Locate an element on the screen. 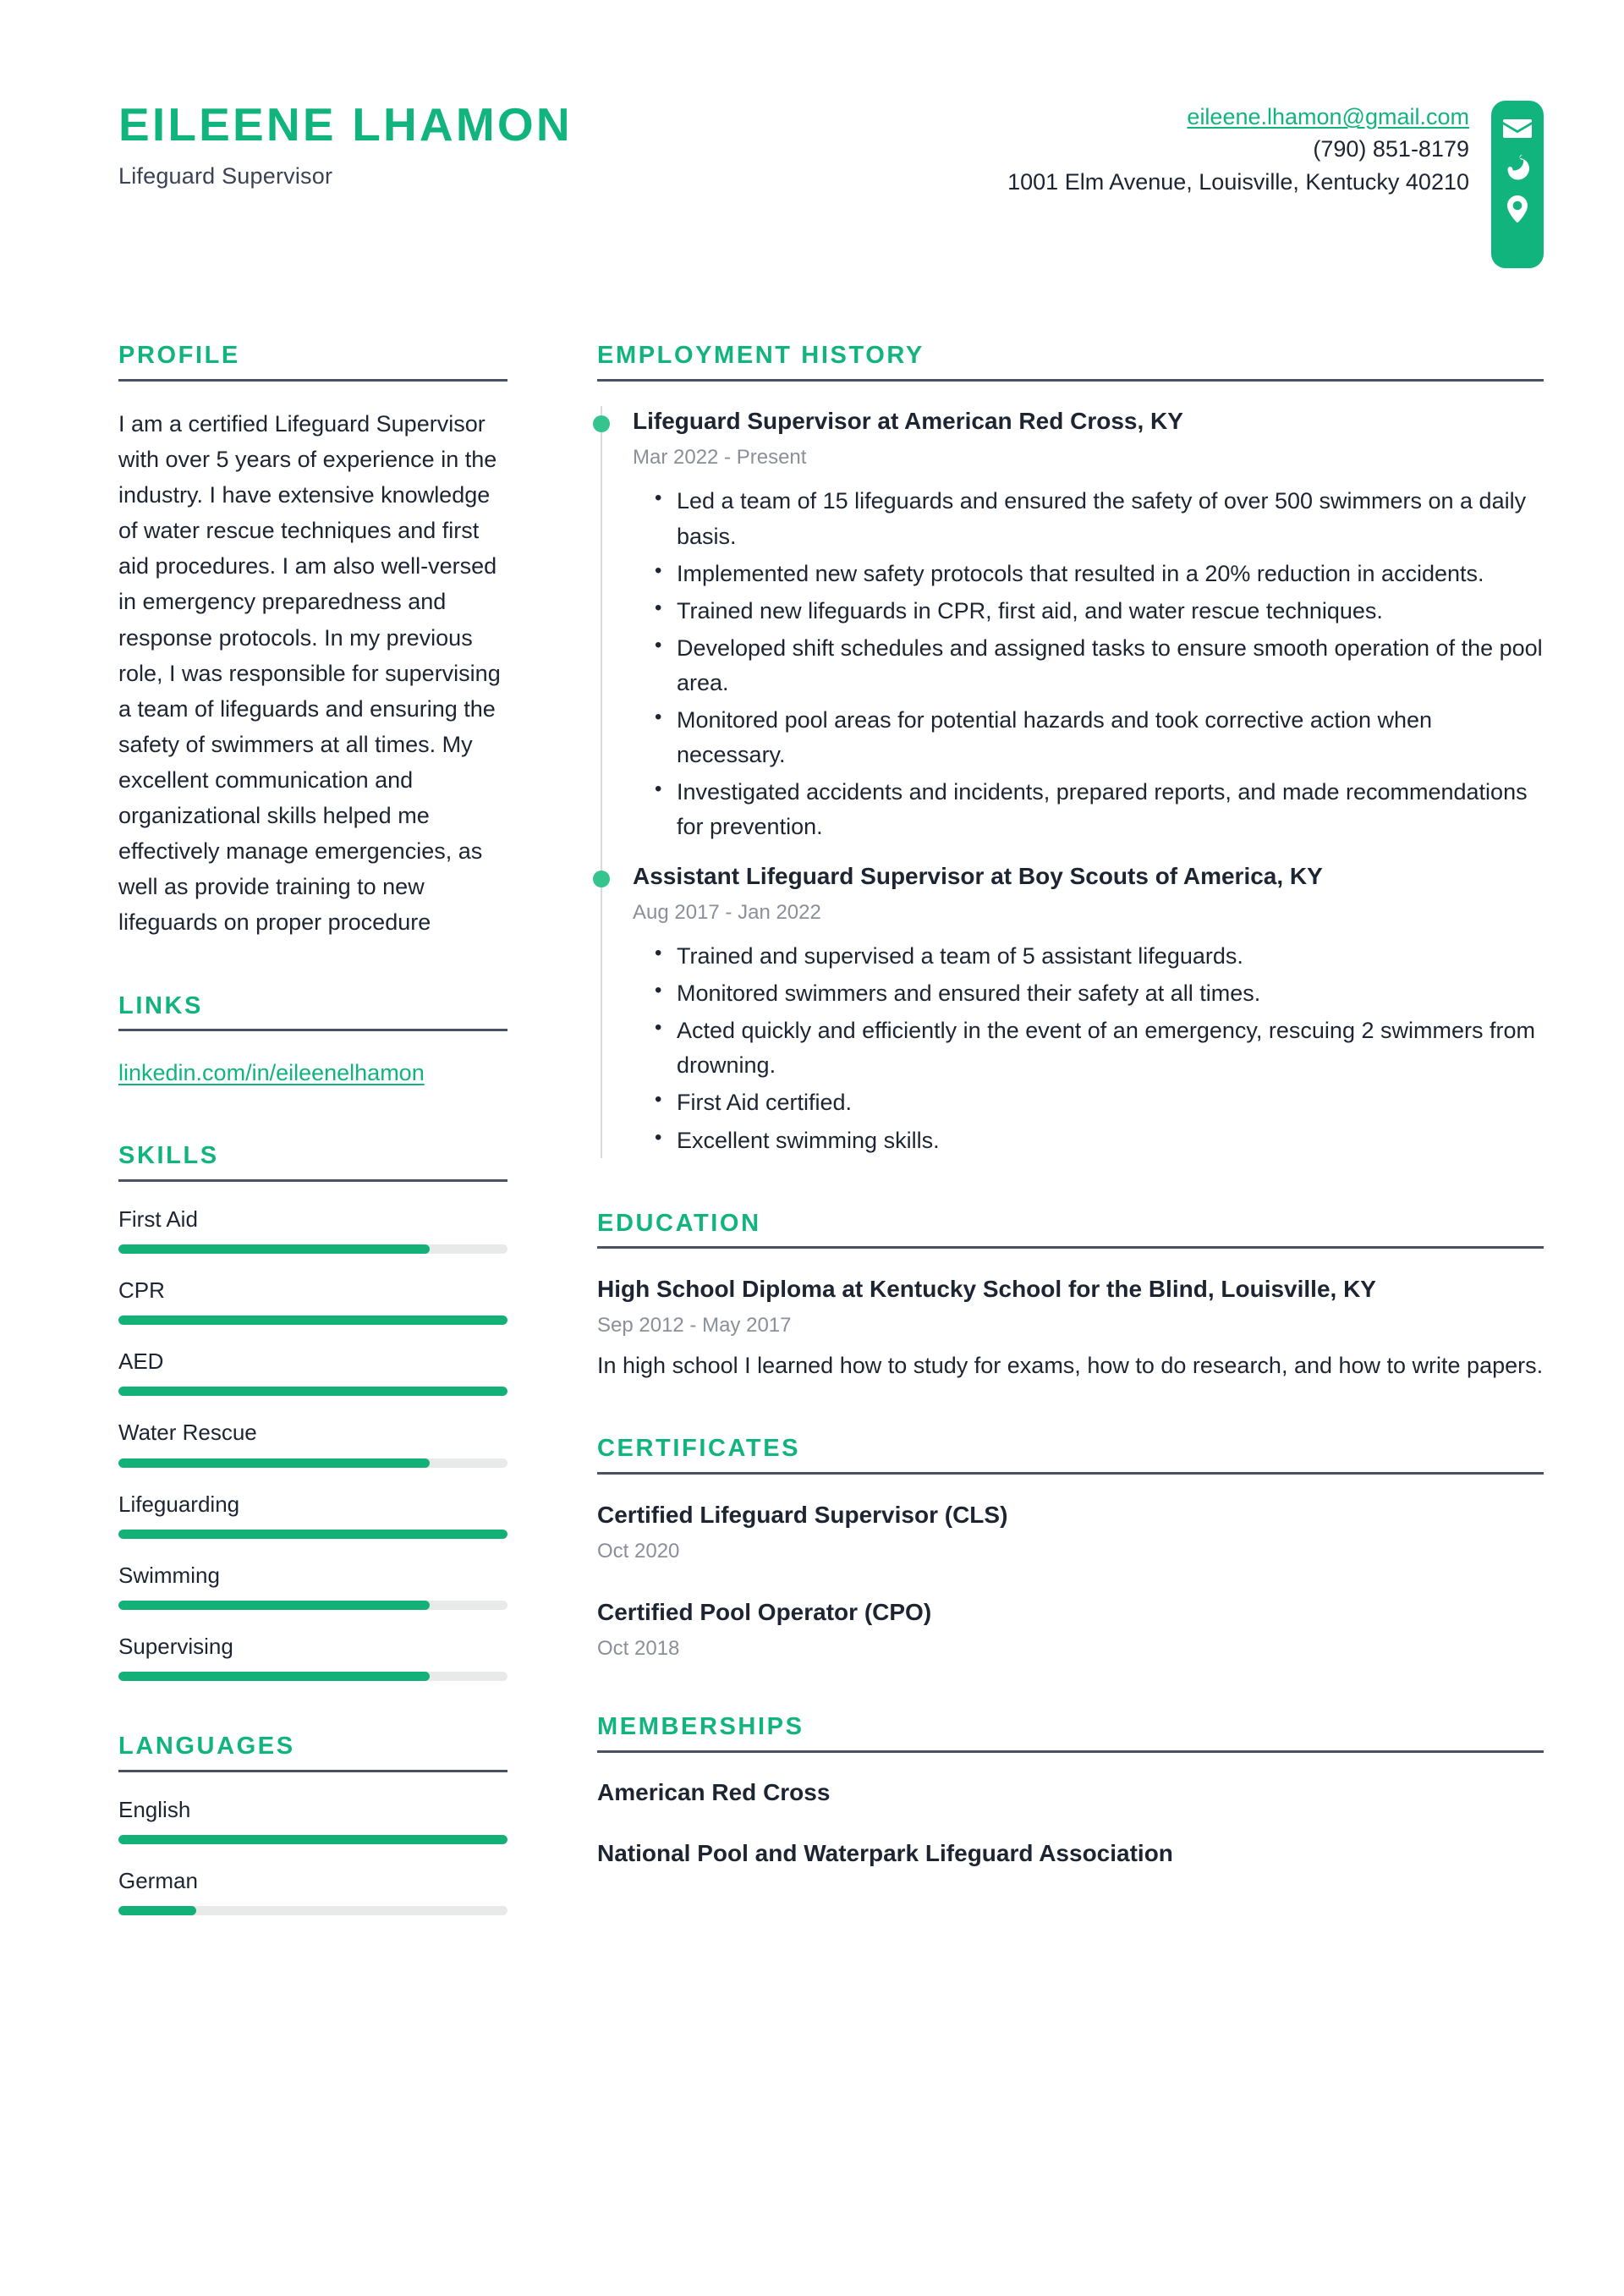 The image size is (1624, 2296). skill-row: Swimming is located at coordinates (313, 1586).